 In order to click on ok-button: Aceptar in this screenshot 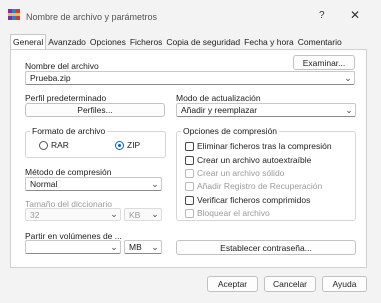, I will do `click(232, 284)`.